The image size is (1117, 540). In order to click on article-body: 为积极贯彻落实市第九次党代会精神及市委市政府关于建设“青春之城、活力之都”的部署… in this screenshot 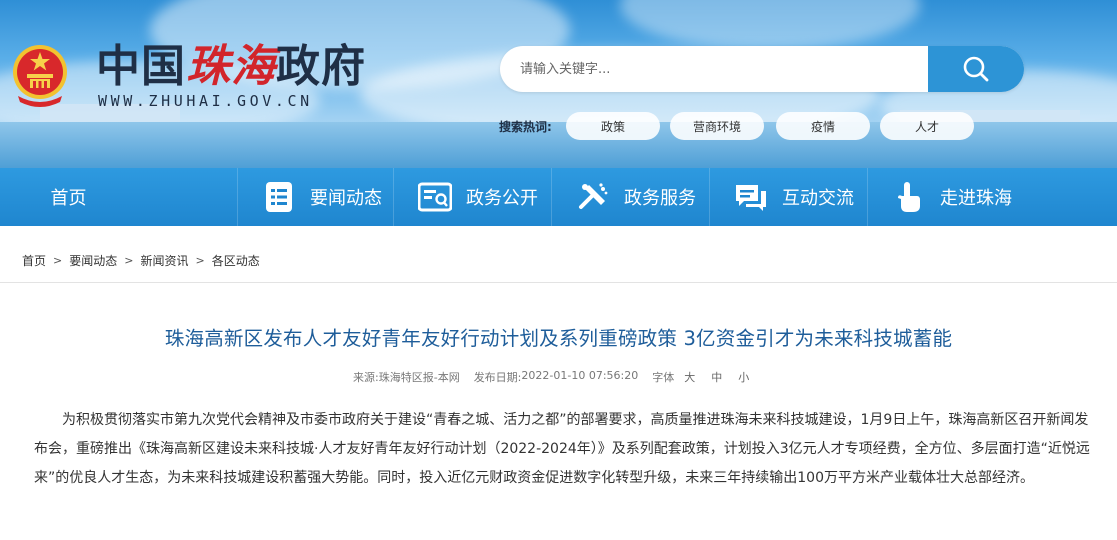, I will do `click(562, 449)`.